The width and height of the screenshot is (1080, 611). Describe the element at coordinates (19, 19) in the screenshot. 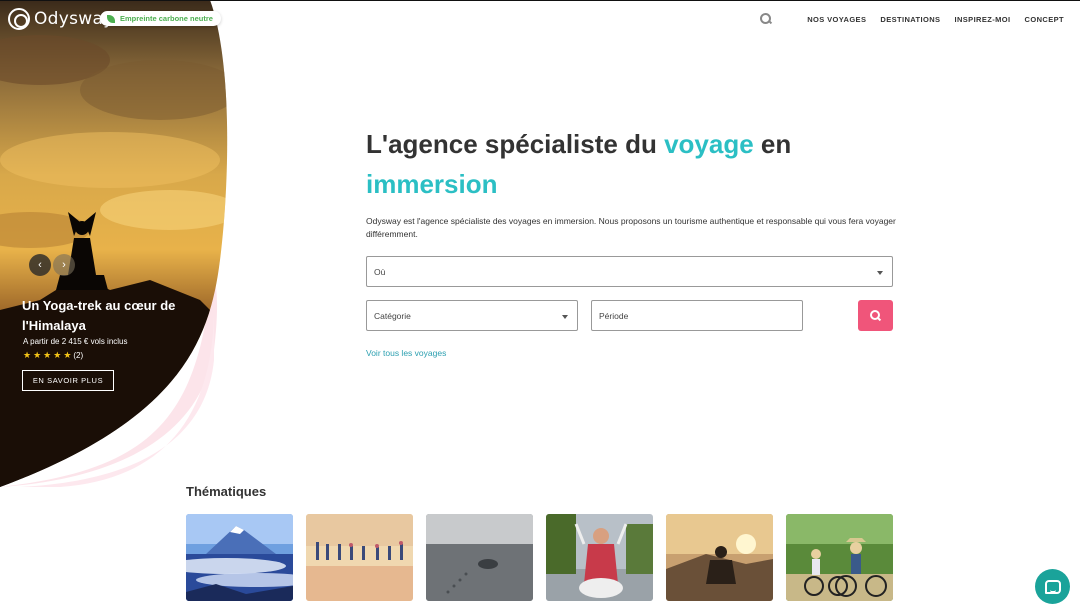

I see `logo-icon` at that location.